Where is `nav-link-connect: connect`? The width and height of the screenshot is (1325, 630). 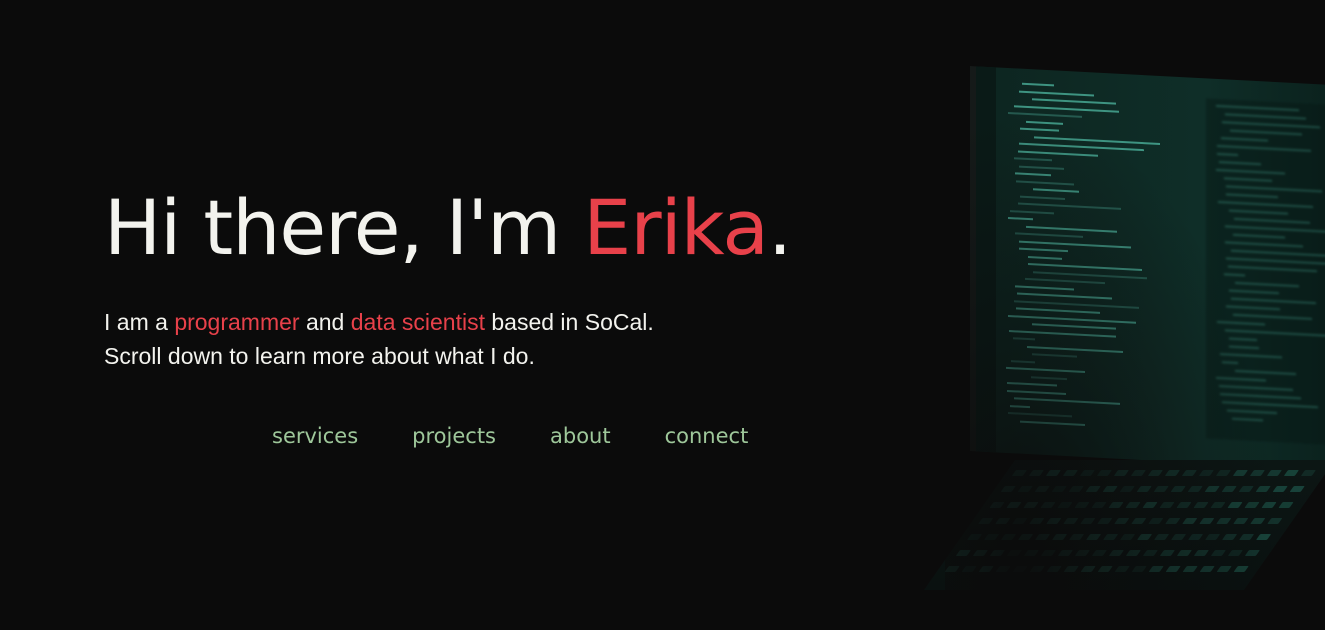 nav-link-connect: connect is located at coordinates (707, 436).